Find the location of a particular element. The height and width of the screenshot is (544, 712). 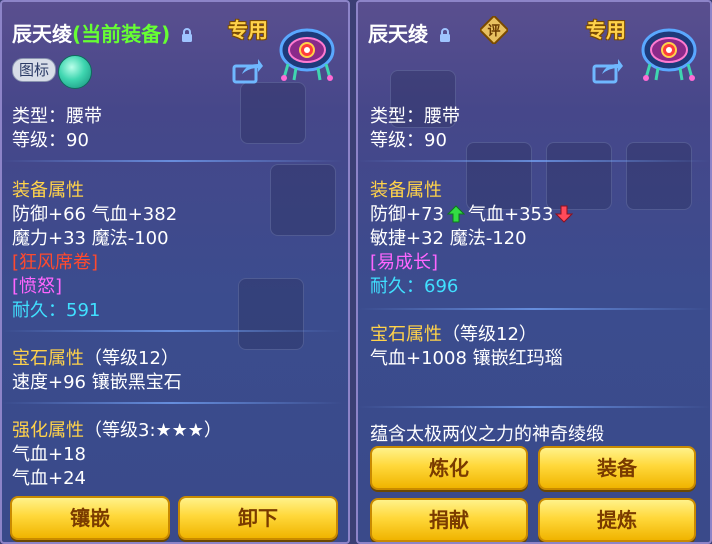

rate-badge-icon: 评 is located at coordinates (494, 30).